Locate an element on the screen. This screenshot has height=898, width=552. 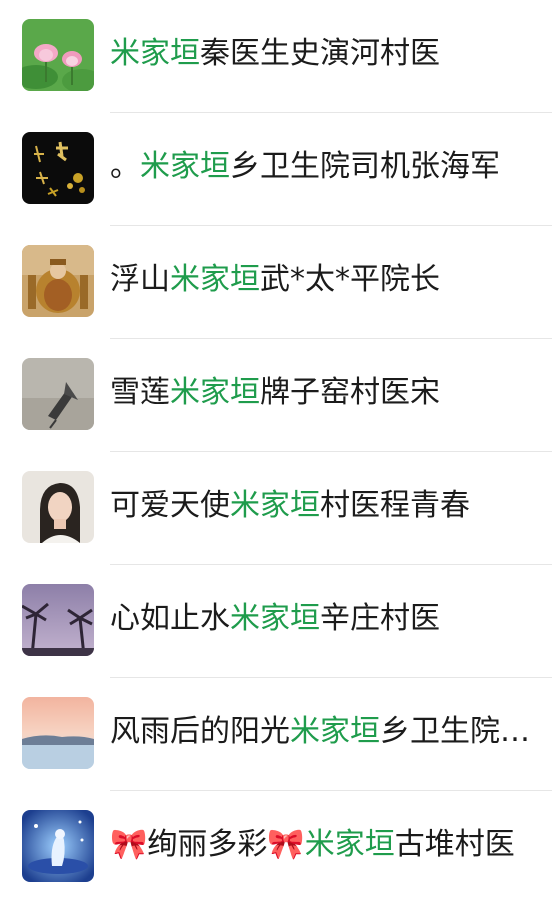
contact-row: 可爱天使米家垣村医程青春 is located at coordinates (276, 508).